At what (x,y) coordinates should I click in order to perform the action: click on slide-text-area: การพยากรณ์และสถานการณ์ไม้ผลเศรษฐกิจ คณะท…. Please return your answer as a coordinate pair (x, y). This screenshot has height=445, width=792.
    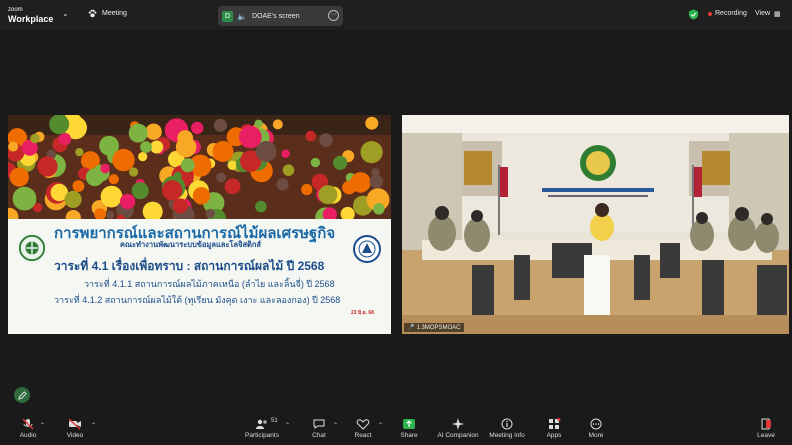
    Looking at the image, I should click on (199, 276).